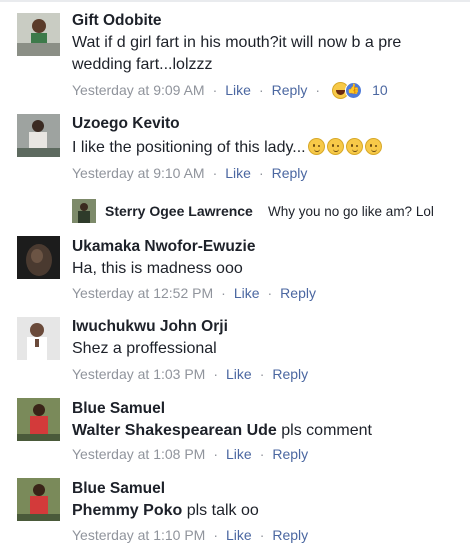 This screenshot has height=547, width=470. Describe the element at coordinates (157, 268) in the screenshot. I see `comment-text: Ha, this is madness ooo` at that location.